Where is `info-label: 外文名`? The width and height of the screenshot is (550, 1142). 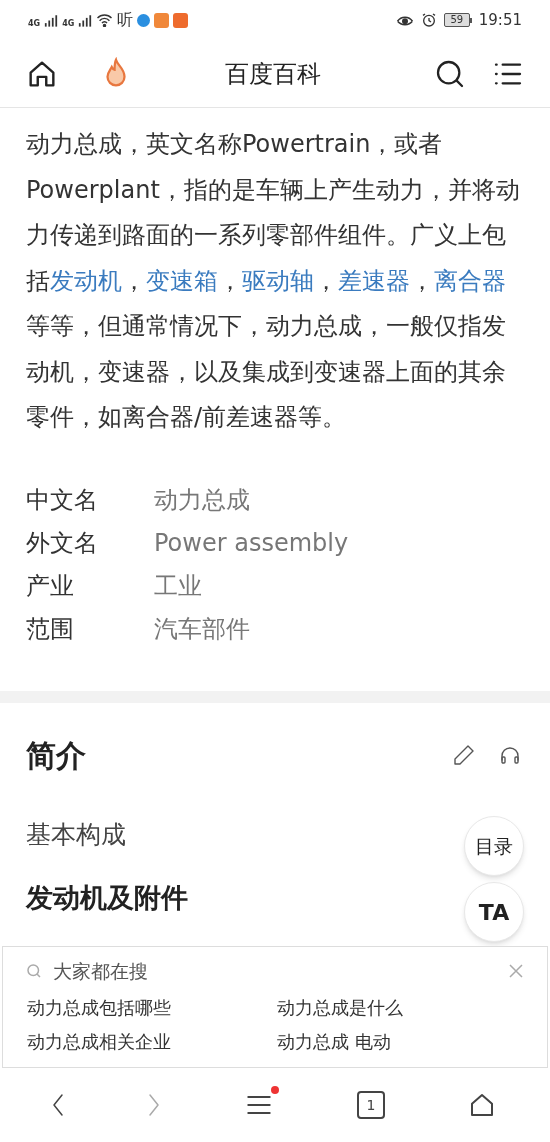
info-label: 外文名 is located at coordinates (62, 543).